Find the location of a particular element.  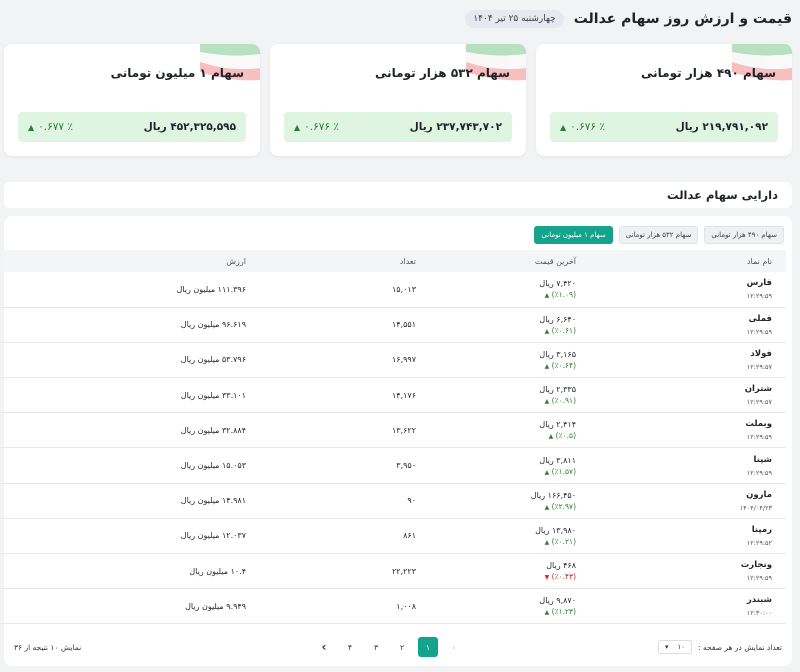

price-change: (٪۰.۶۱) ▲ is located at coordinates (496, 330).